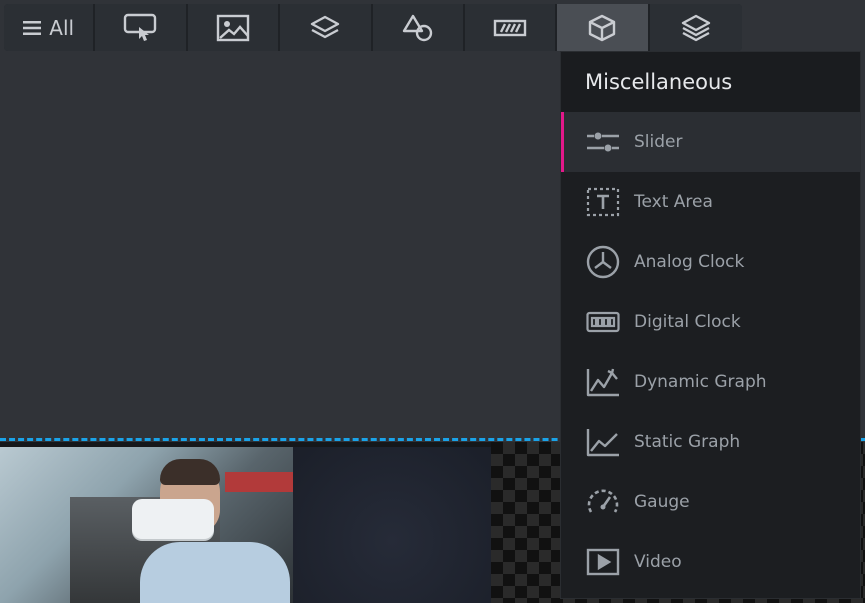  I want to click on media-category-button, so click(234, 27).